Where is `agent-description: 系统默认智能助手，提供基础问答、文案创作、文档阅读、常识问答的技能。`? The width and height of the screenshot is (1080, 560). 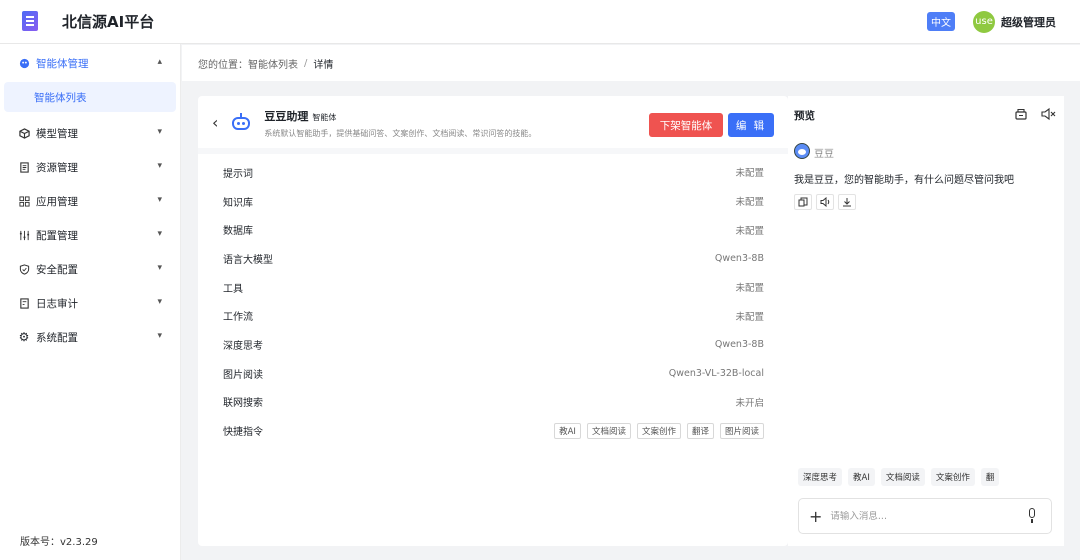
agent-description: 系统默认智能助手，提供基础问答、文案创作、文档阅读、常识问答的技能。 is located at coordinates (400, 133).